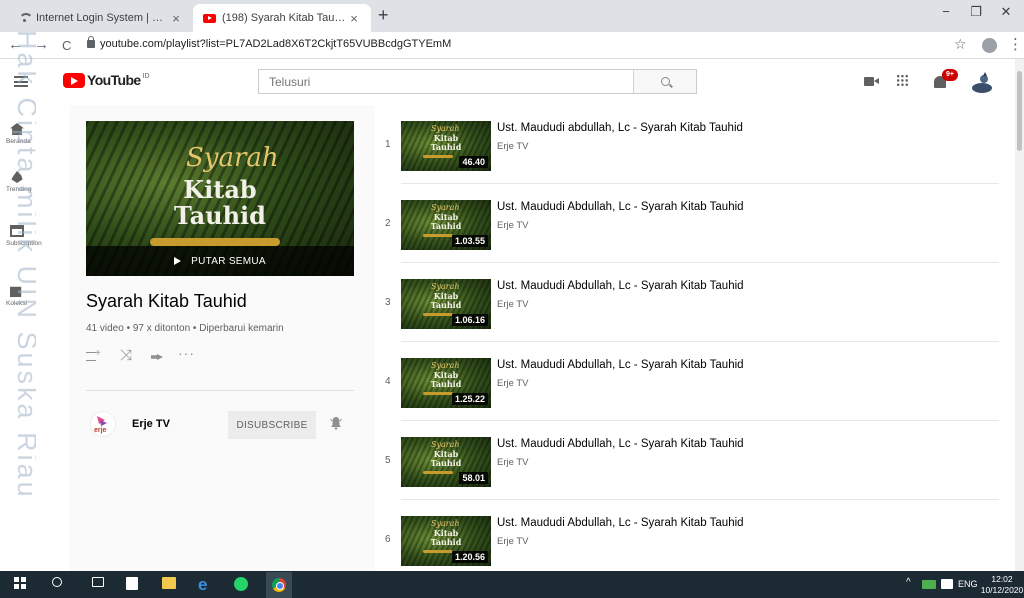 This screenshot has height=598, width=1024. Describe the element at coordinates (908, 582) in the screenshot. I see `tray-overflow-icon: ^` at that location.